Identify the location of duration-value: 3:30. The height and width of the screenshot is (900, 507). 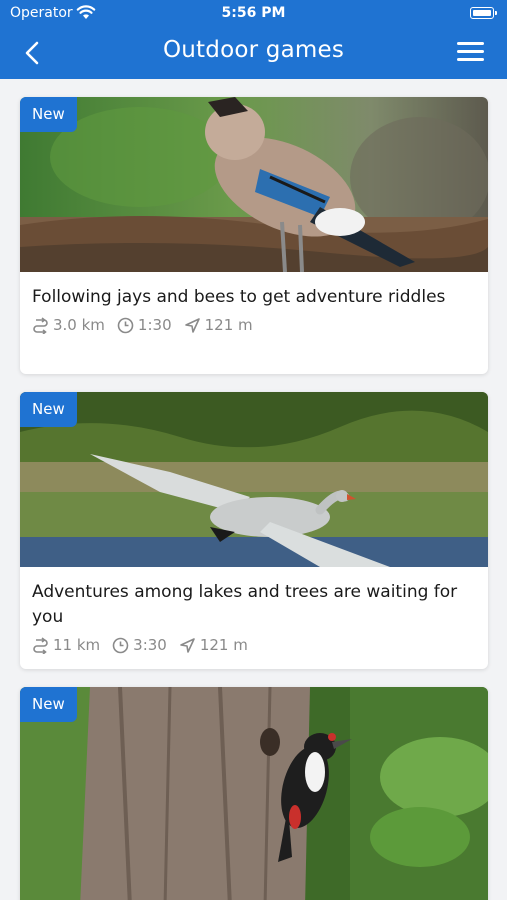
(150, 645).